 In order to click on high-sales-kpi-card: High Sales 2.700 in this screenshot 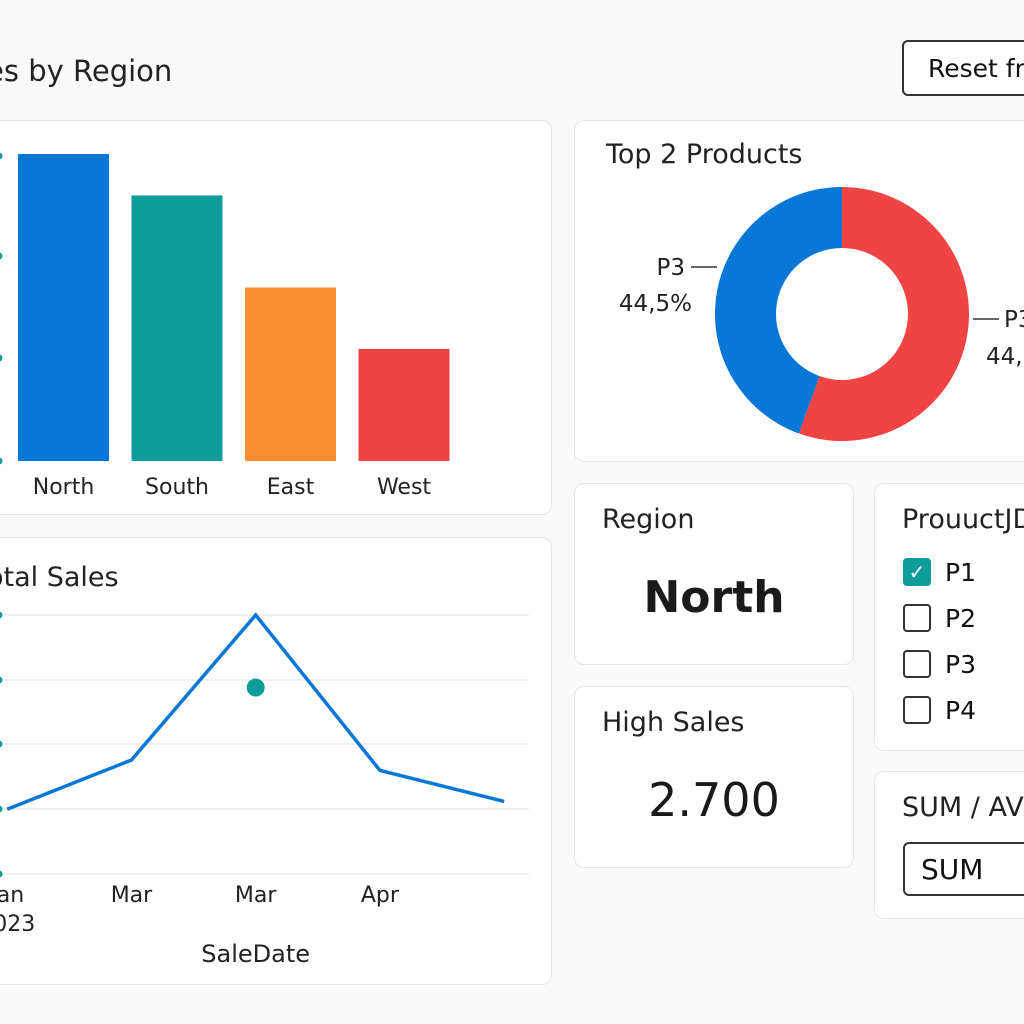, I will do `click(714, 777)`.